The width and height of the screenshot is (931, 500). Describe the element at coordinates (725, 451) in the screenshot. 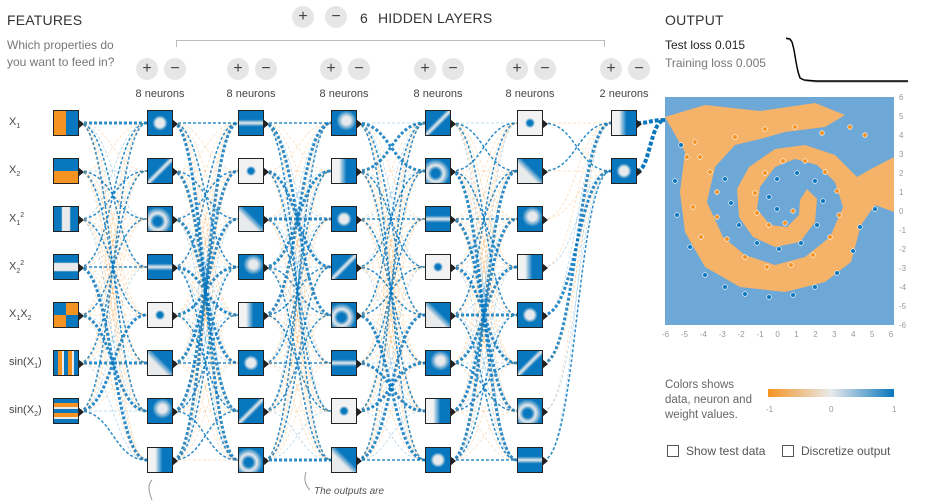

I see `show-test-data-label: Show test data` at that location.